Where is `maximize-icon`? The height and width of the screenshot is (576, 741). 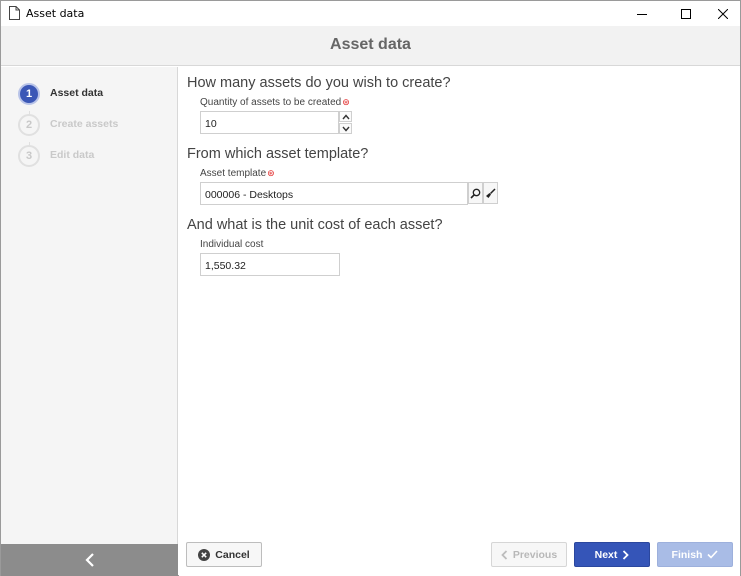 maximize-icon is located at coordinates (685, 13).